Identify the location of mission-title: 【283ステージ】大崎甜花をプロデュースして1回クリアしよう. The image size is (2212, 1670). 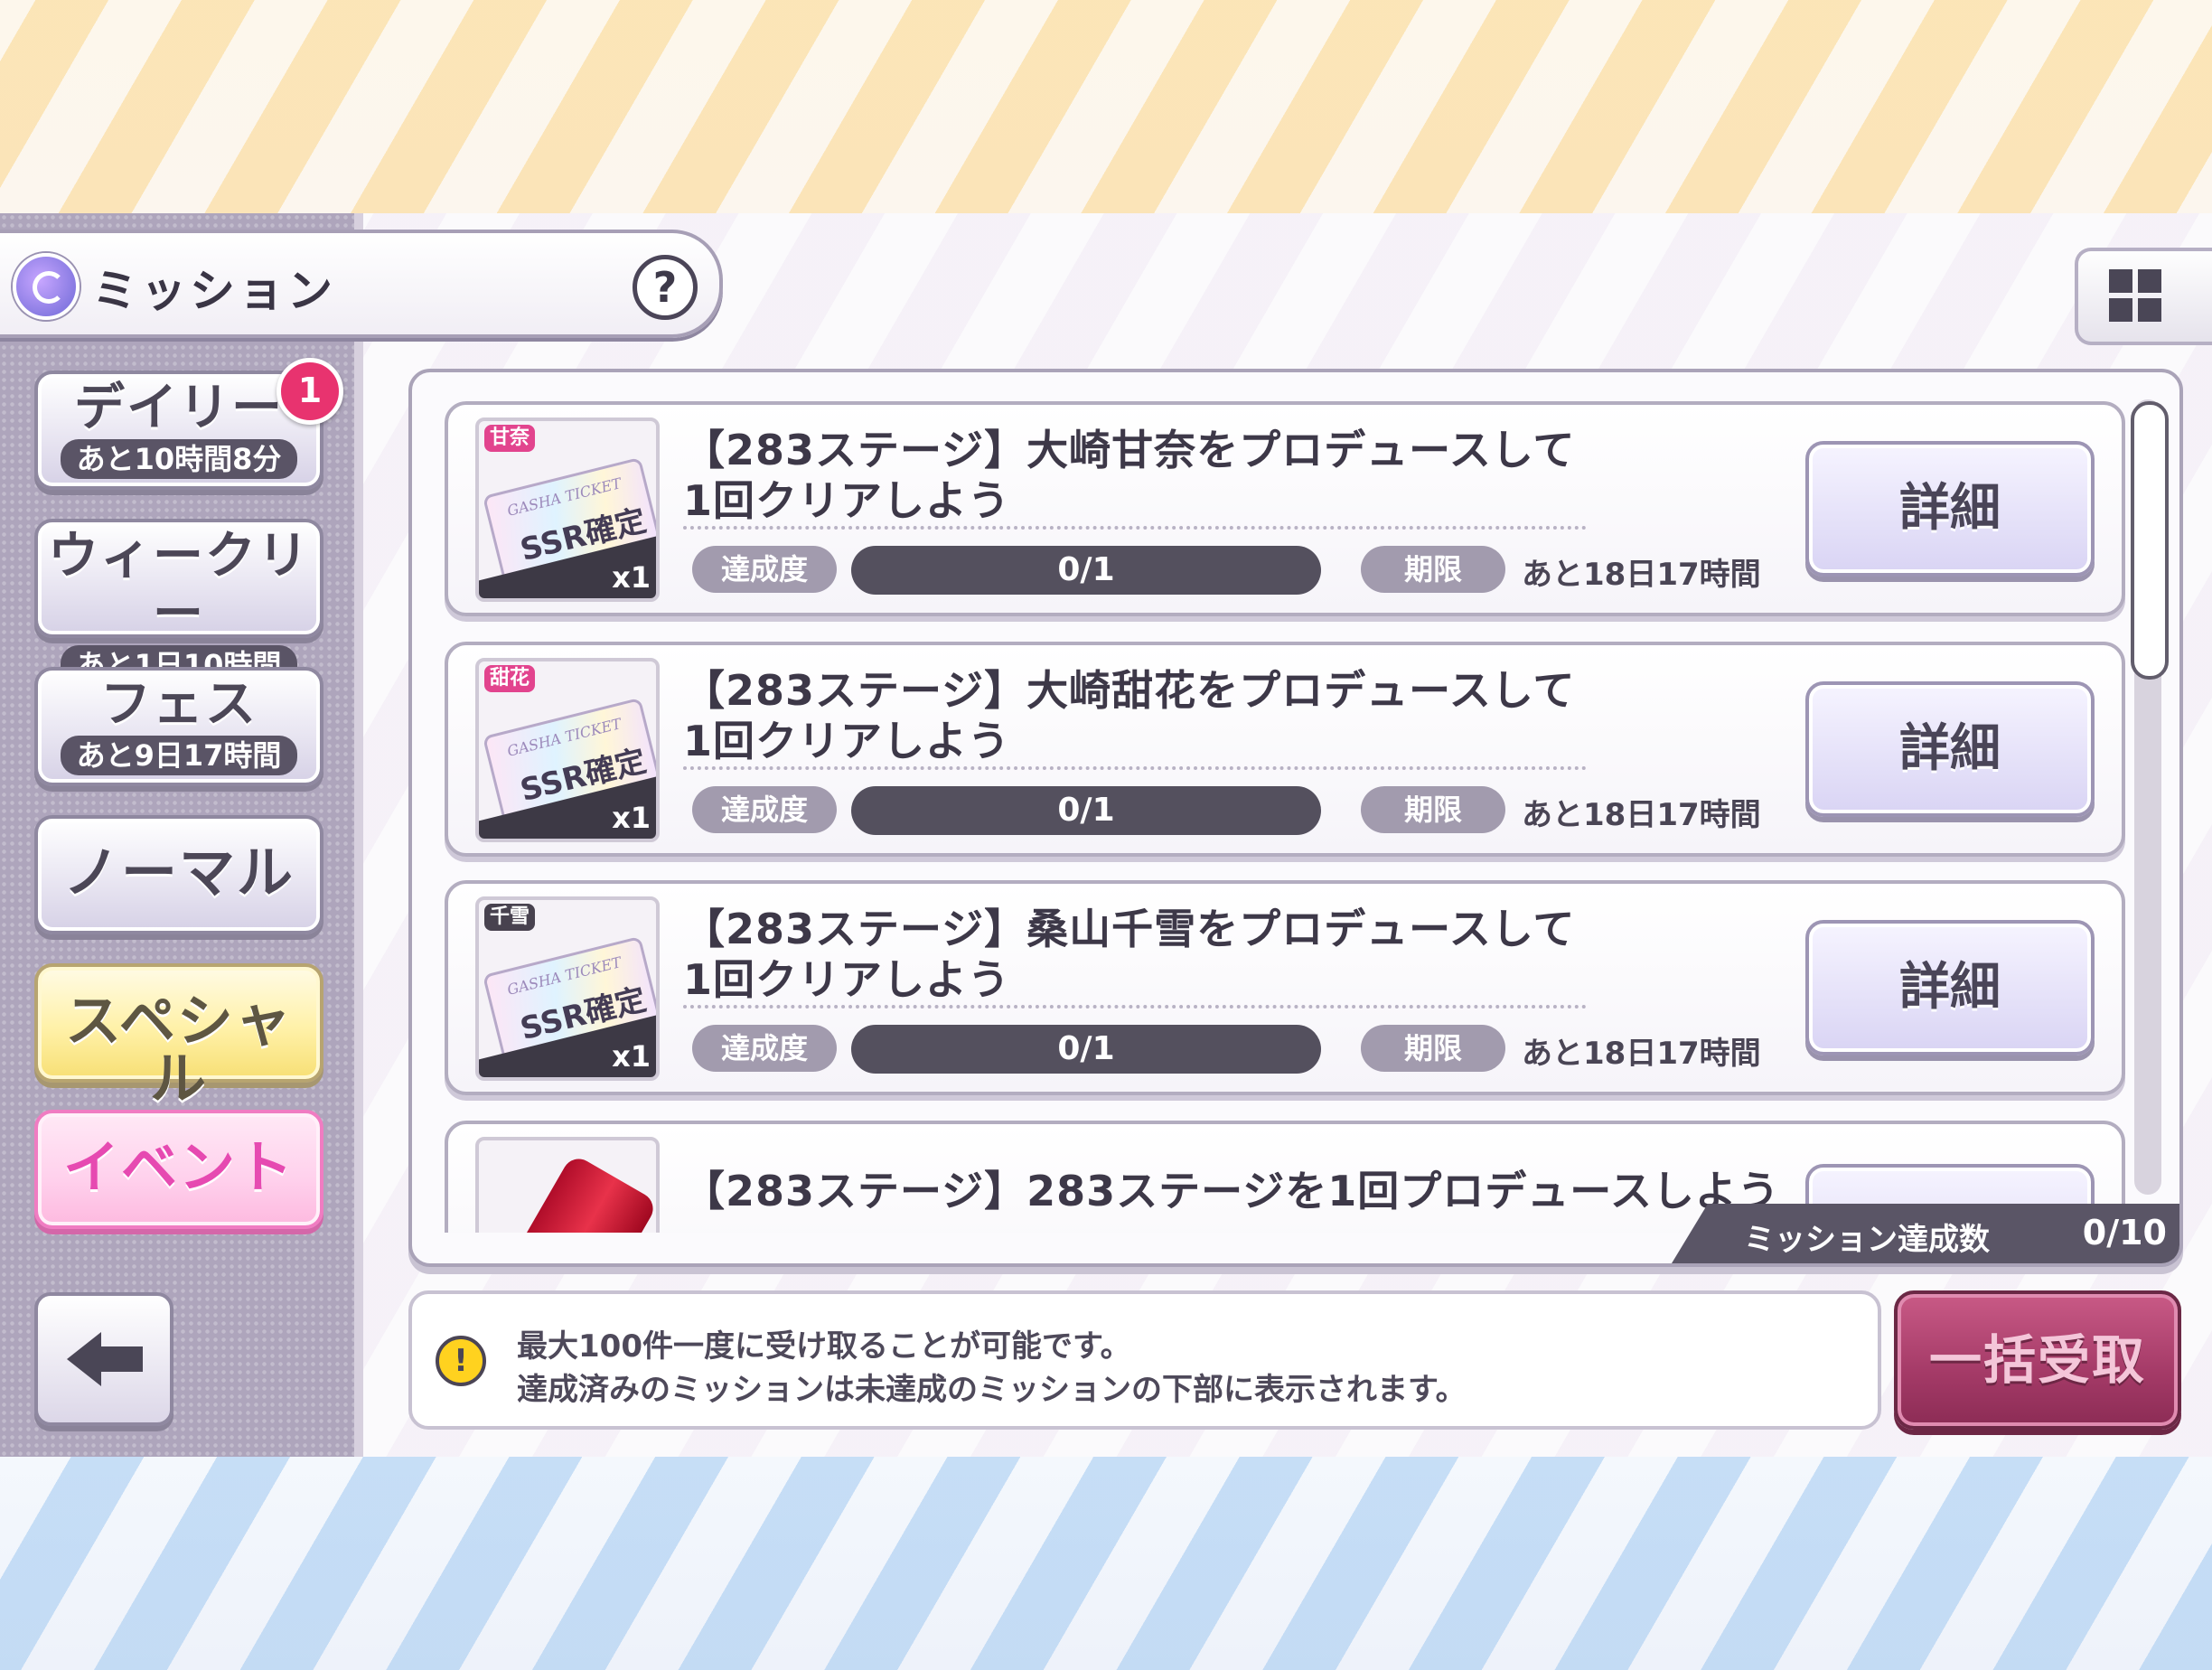
(1129, 715).